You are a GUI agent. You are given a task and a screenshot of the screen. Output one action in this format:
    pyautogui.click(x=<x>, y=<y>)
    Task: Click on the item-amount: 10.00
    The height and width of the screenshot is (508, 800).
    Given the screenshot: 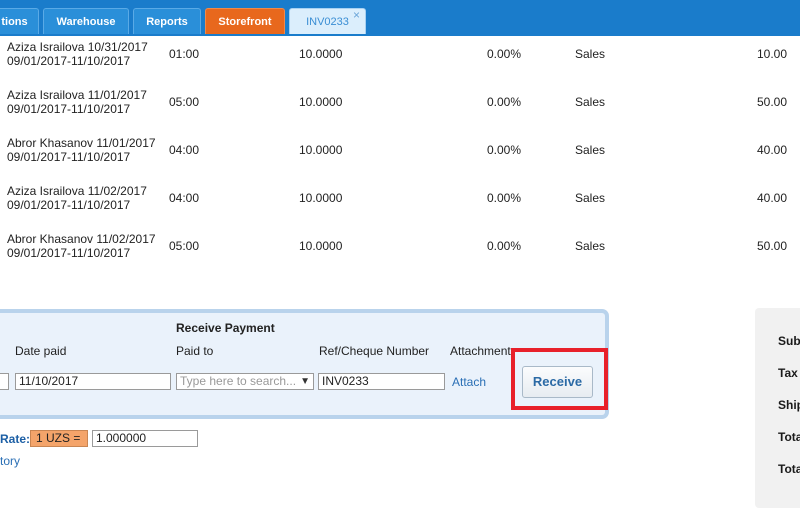 What is the action you would take?
    pyautogui.click(x=772, y=54)
    